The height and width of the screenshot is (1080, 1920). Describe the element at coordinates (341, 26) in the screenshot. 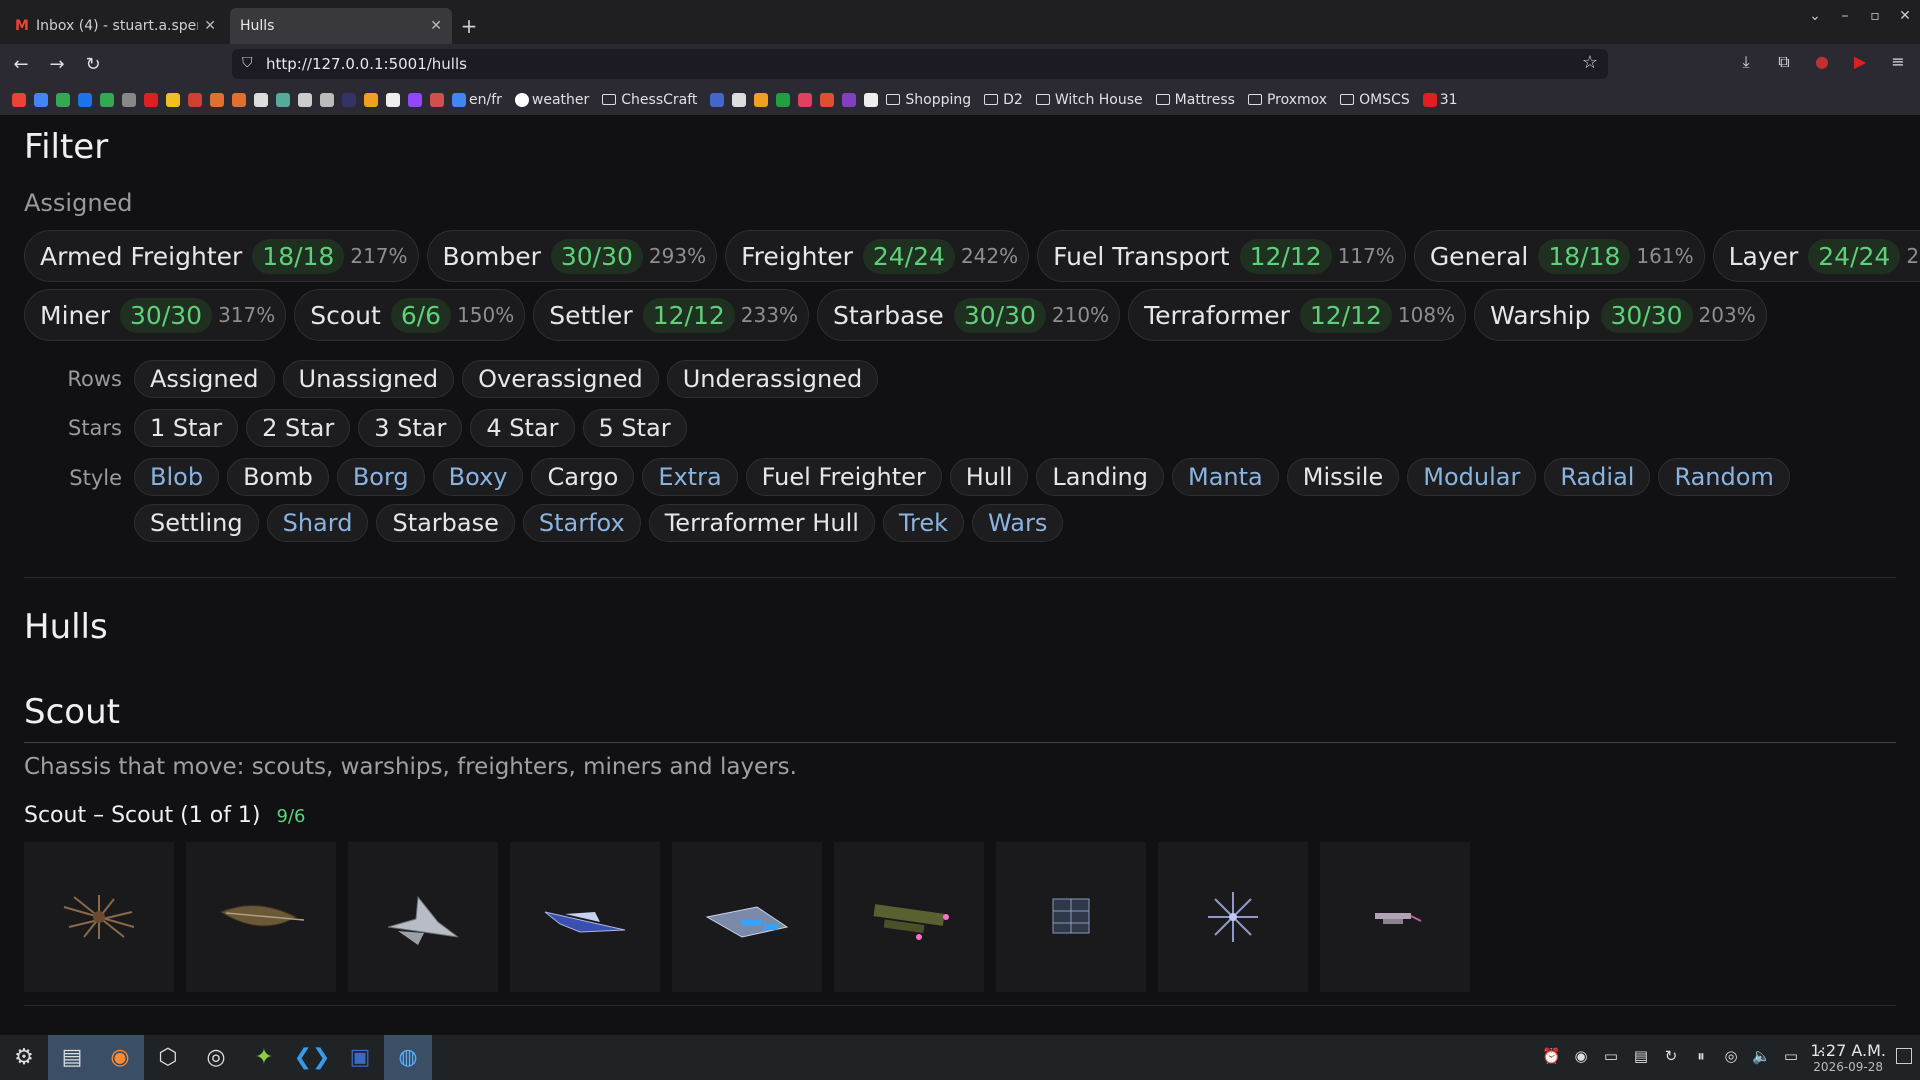

I see `tab-hulls: Hulls ✕` at that location.